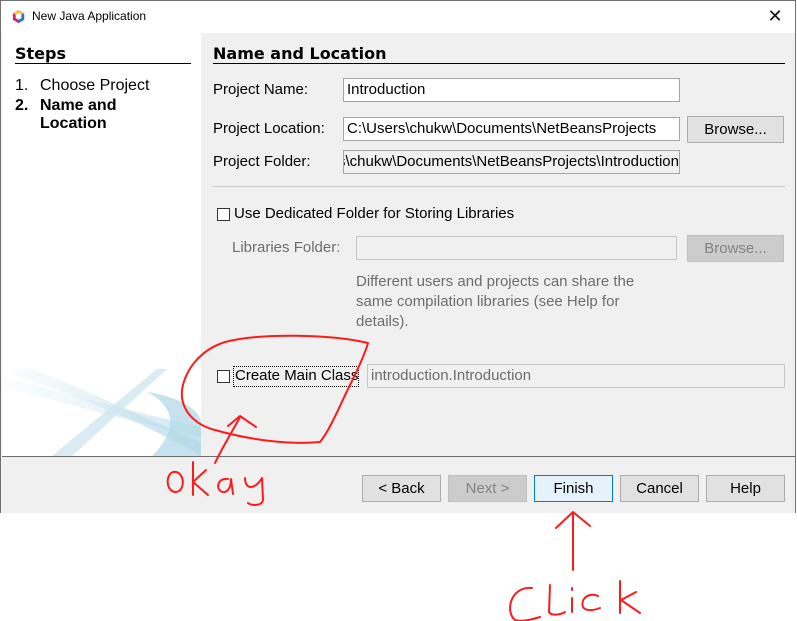 This screenshot has width=797, height=621. What do you see at coordinates (499, 63) in the screenshot?
I see `title-divider` at bounding box center [499, 63].